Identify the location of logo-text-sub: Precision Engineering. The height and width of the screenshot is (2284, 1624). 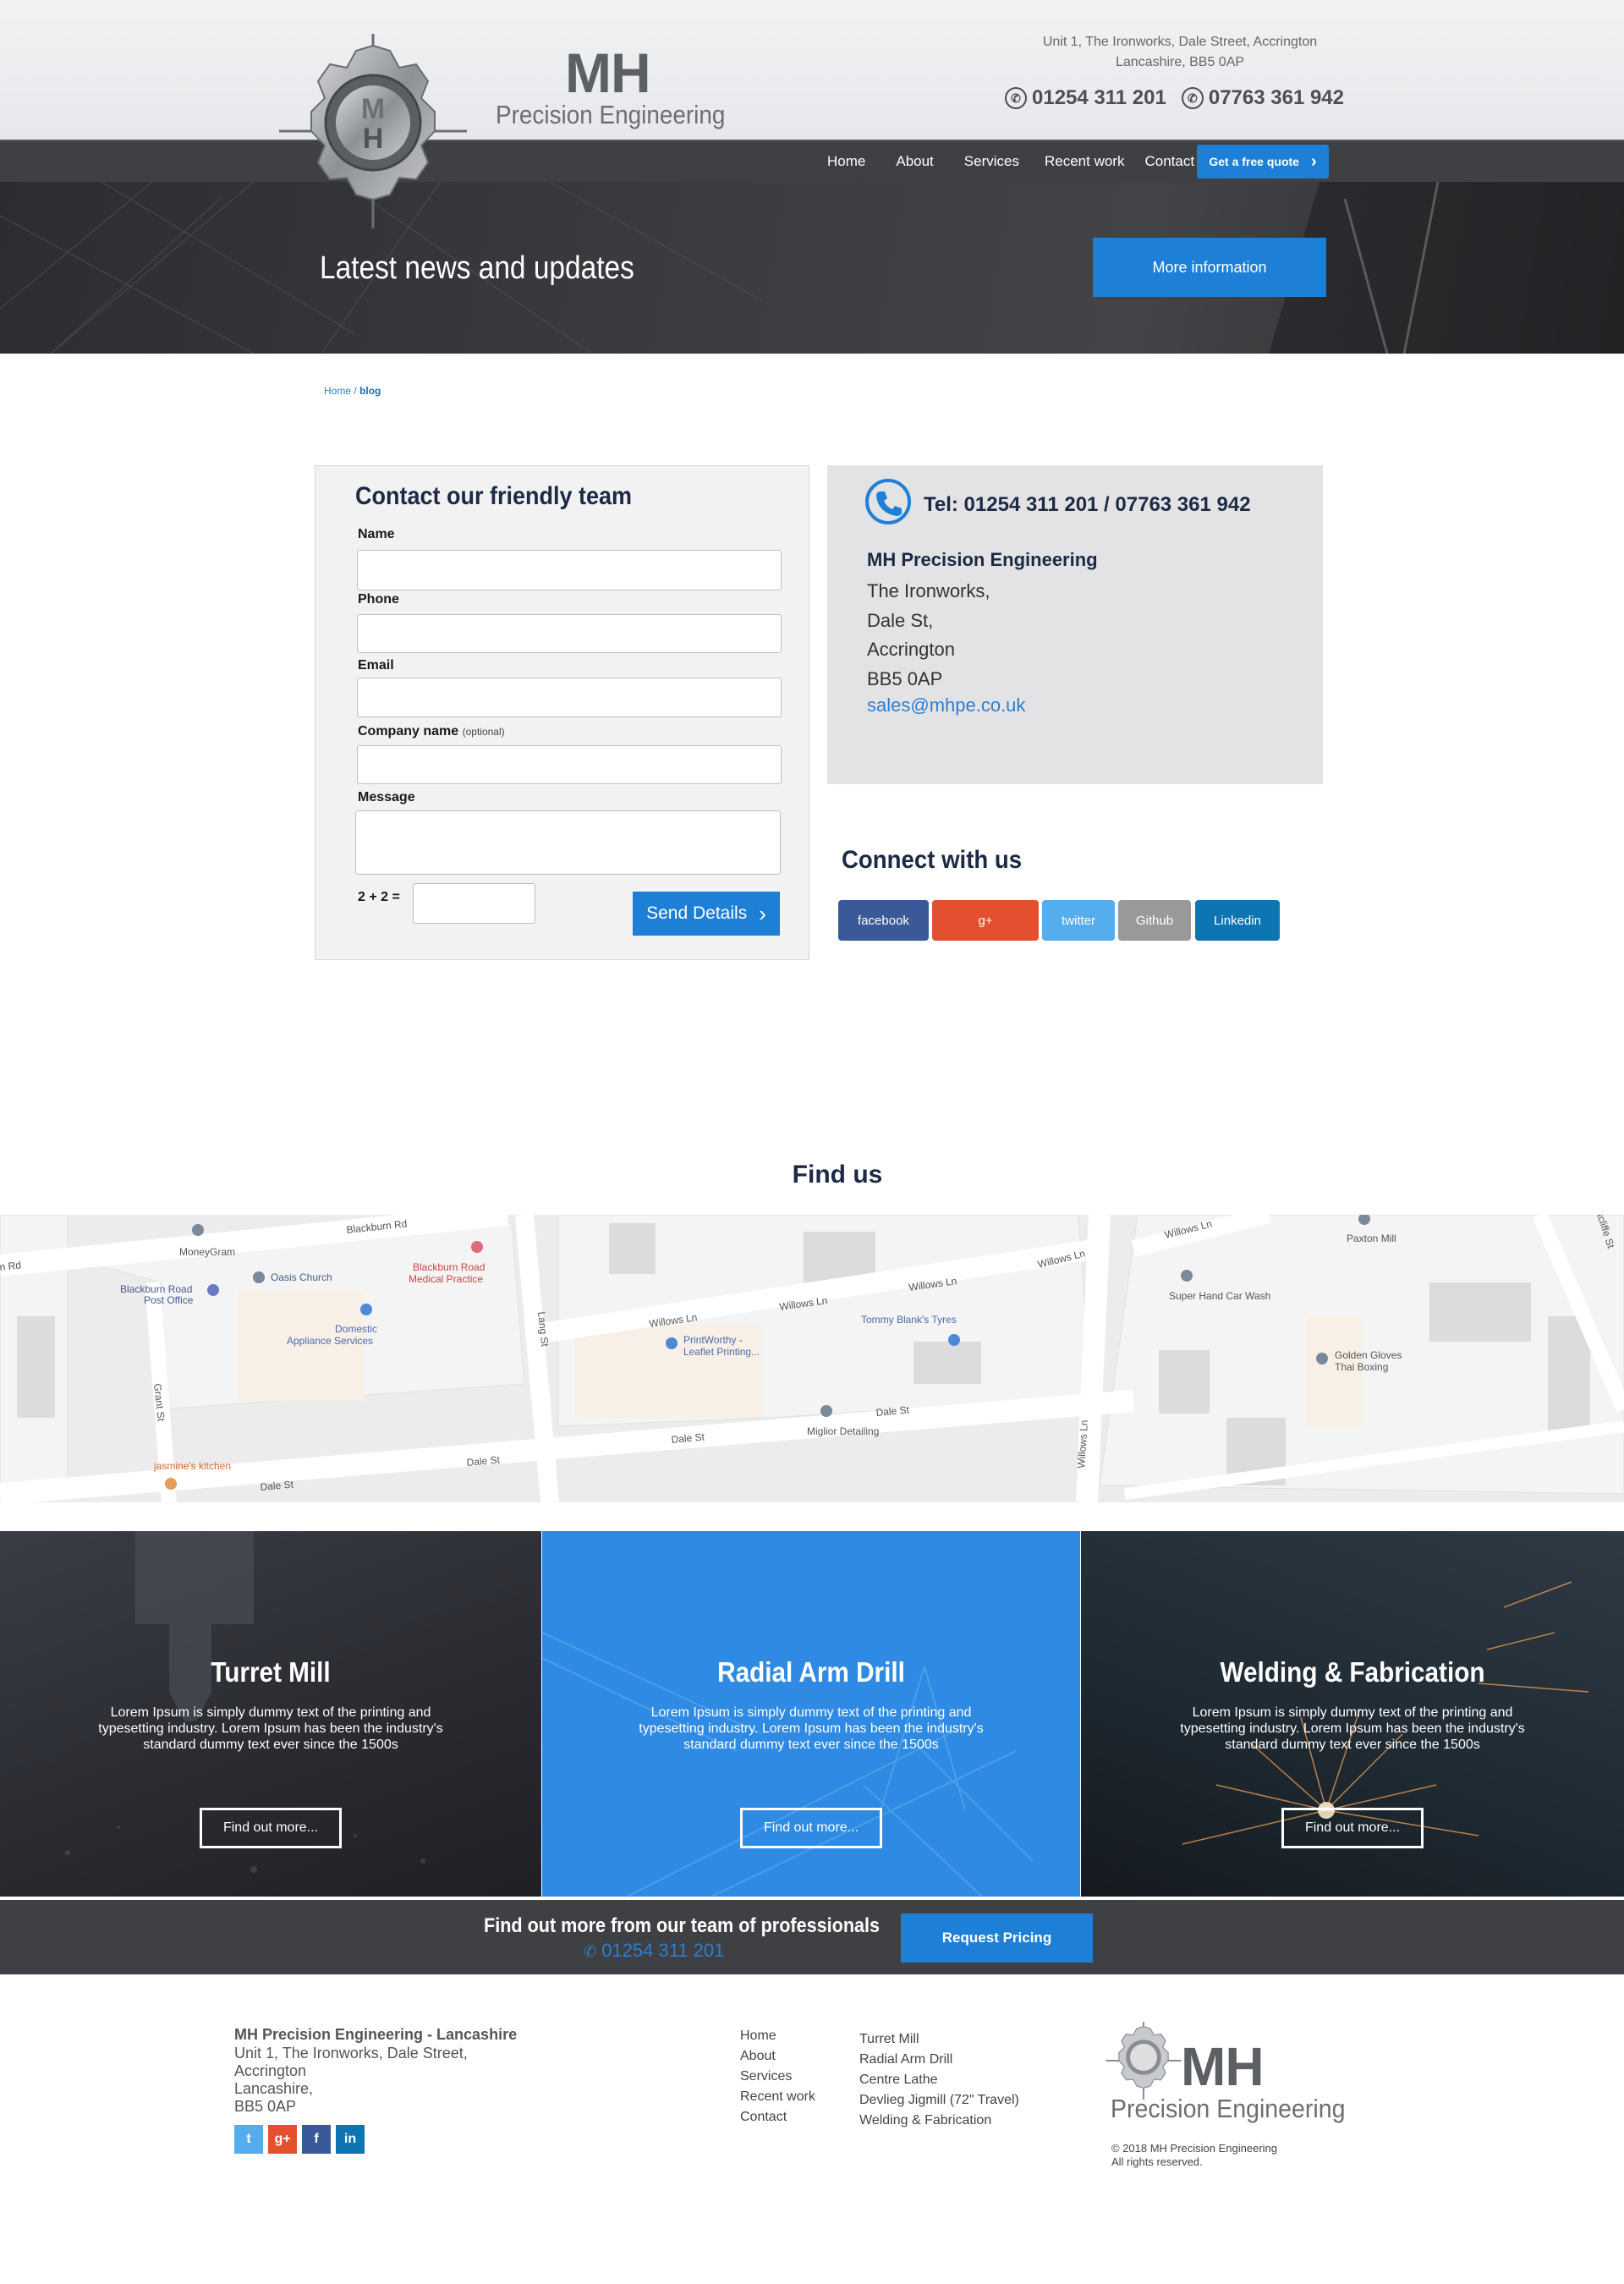
(611, 115).